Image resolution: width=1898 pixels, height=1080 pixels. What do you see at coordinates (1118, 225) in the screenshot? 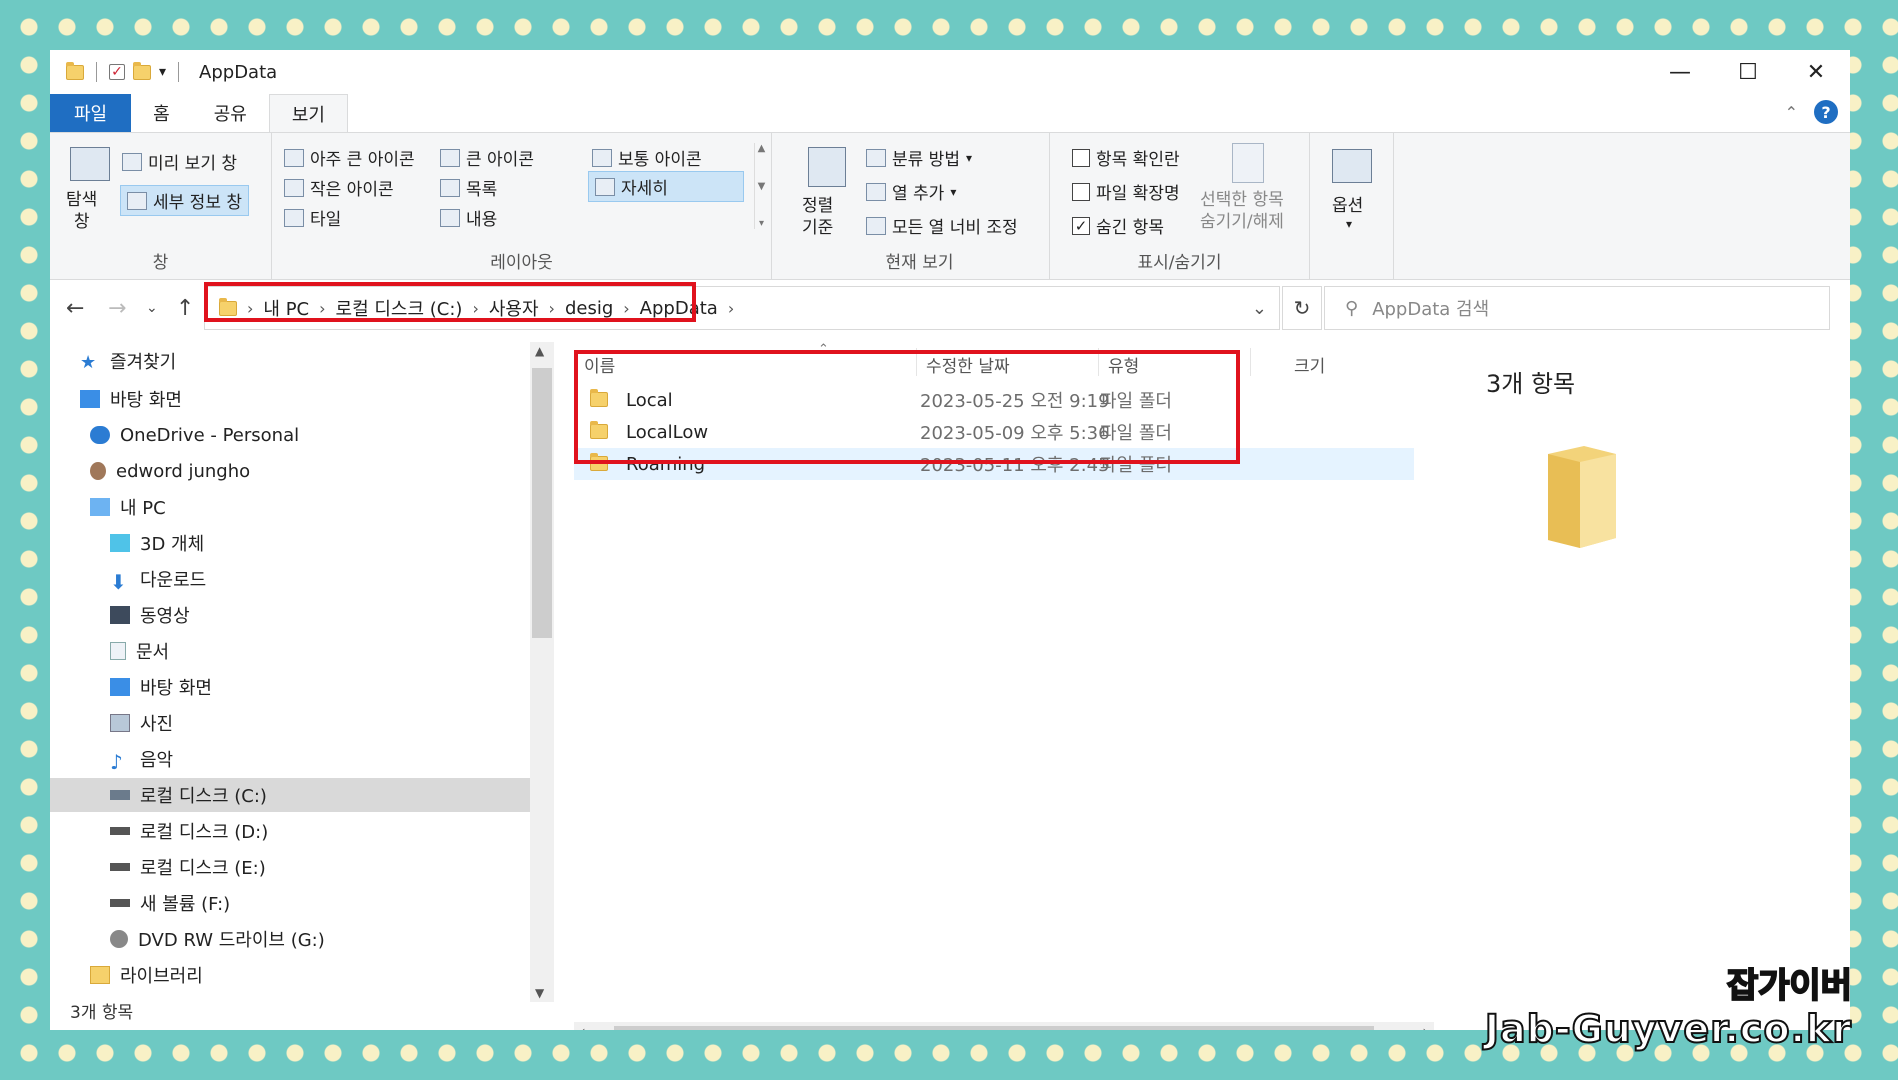
I see `hidden-items-toggle: ✓ 숨긴 항목` at bounding box center [1118, 225].